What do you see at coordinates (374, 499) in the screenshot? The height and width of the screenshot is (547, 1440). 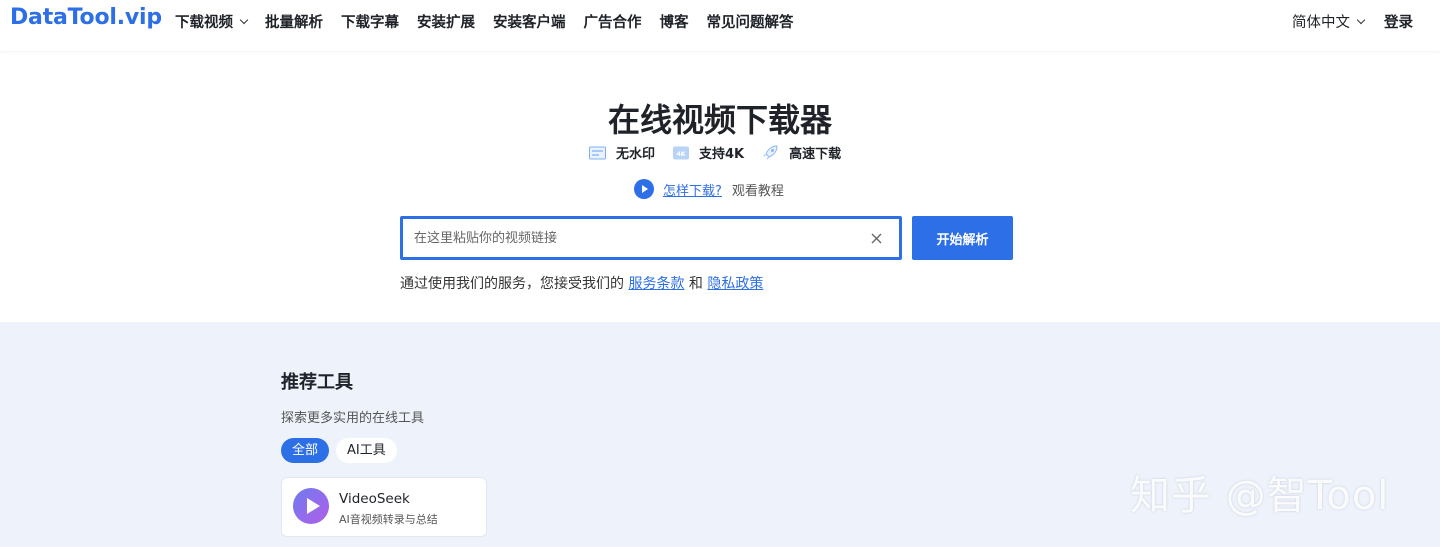 I see `tool-name: VideoSeek` at bounding box center [374, 499].